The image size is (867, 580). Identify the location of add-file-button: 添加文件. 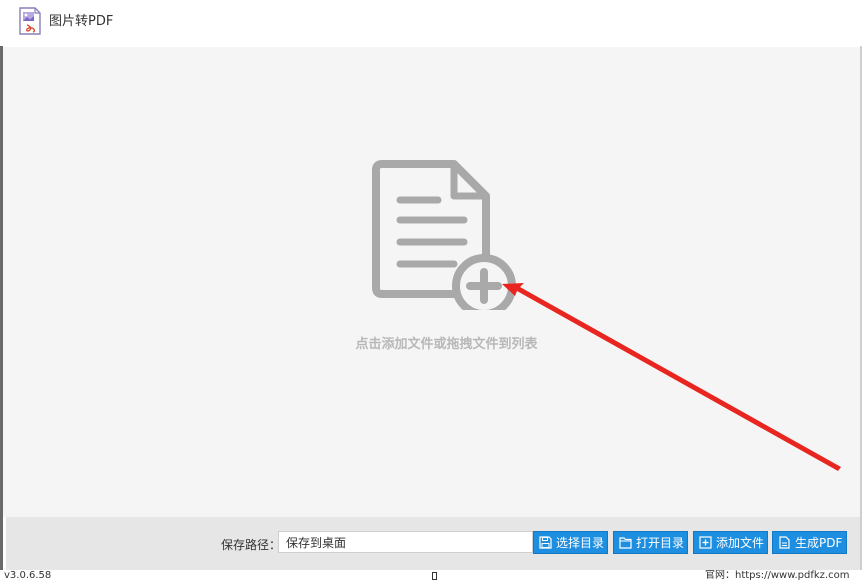
(730, 542).